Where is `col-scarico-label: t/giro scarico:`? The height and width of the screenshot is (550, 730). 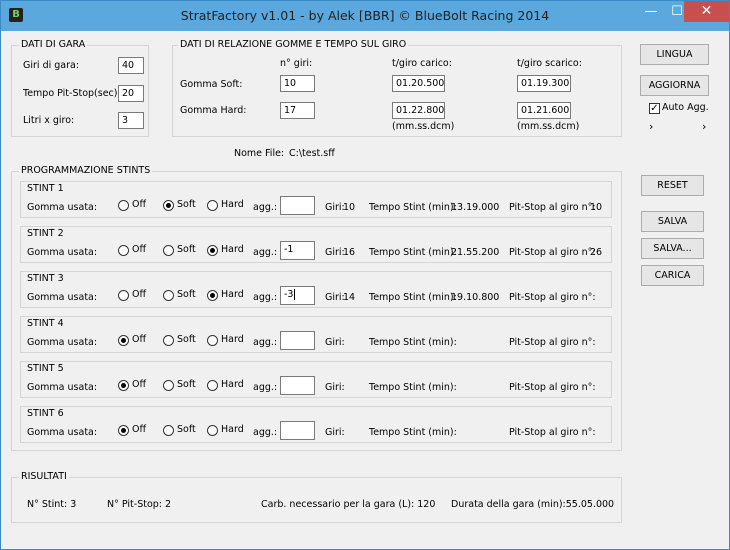
col-scarico-label: t/giro scarico: is located at coordinates (549, 63).